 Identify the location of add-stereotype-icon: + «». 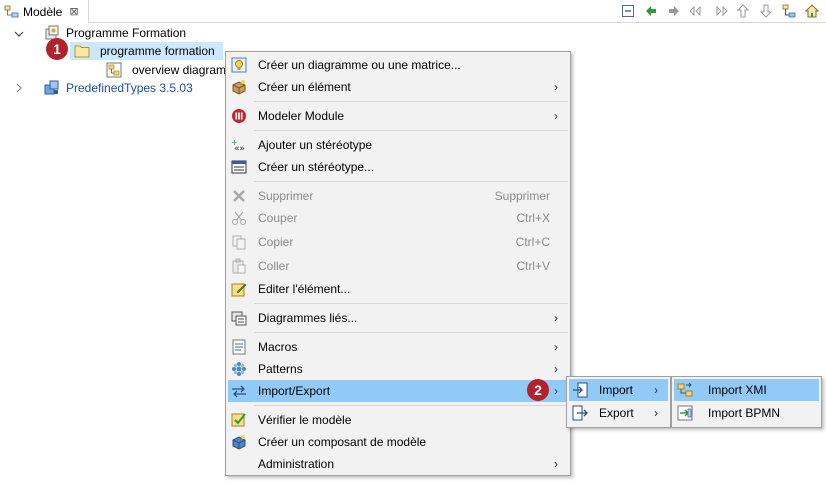
(239, 145).